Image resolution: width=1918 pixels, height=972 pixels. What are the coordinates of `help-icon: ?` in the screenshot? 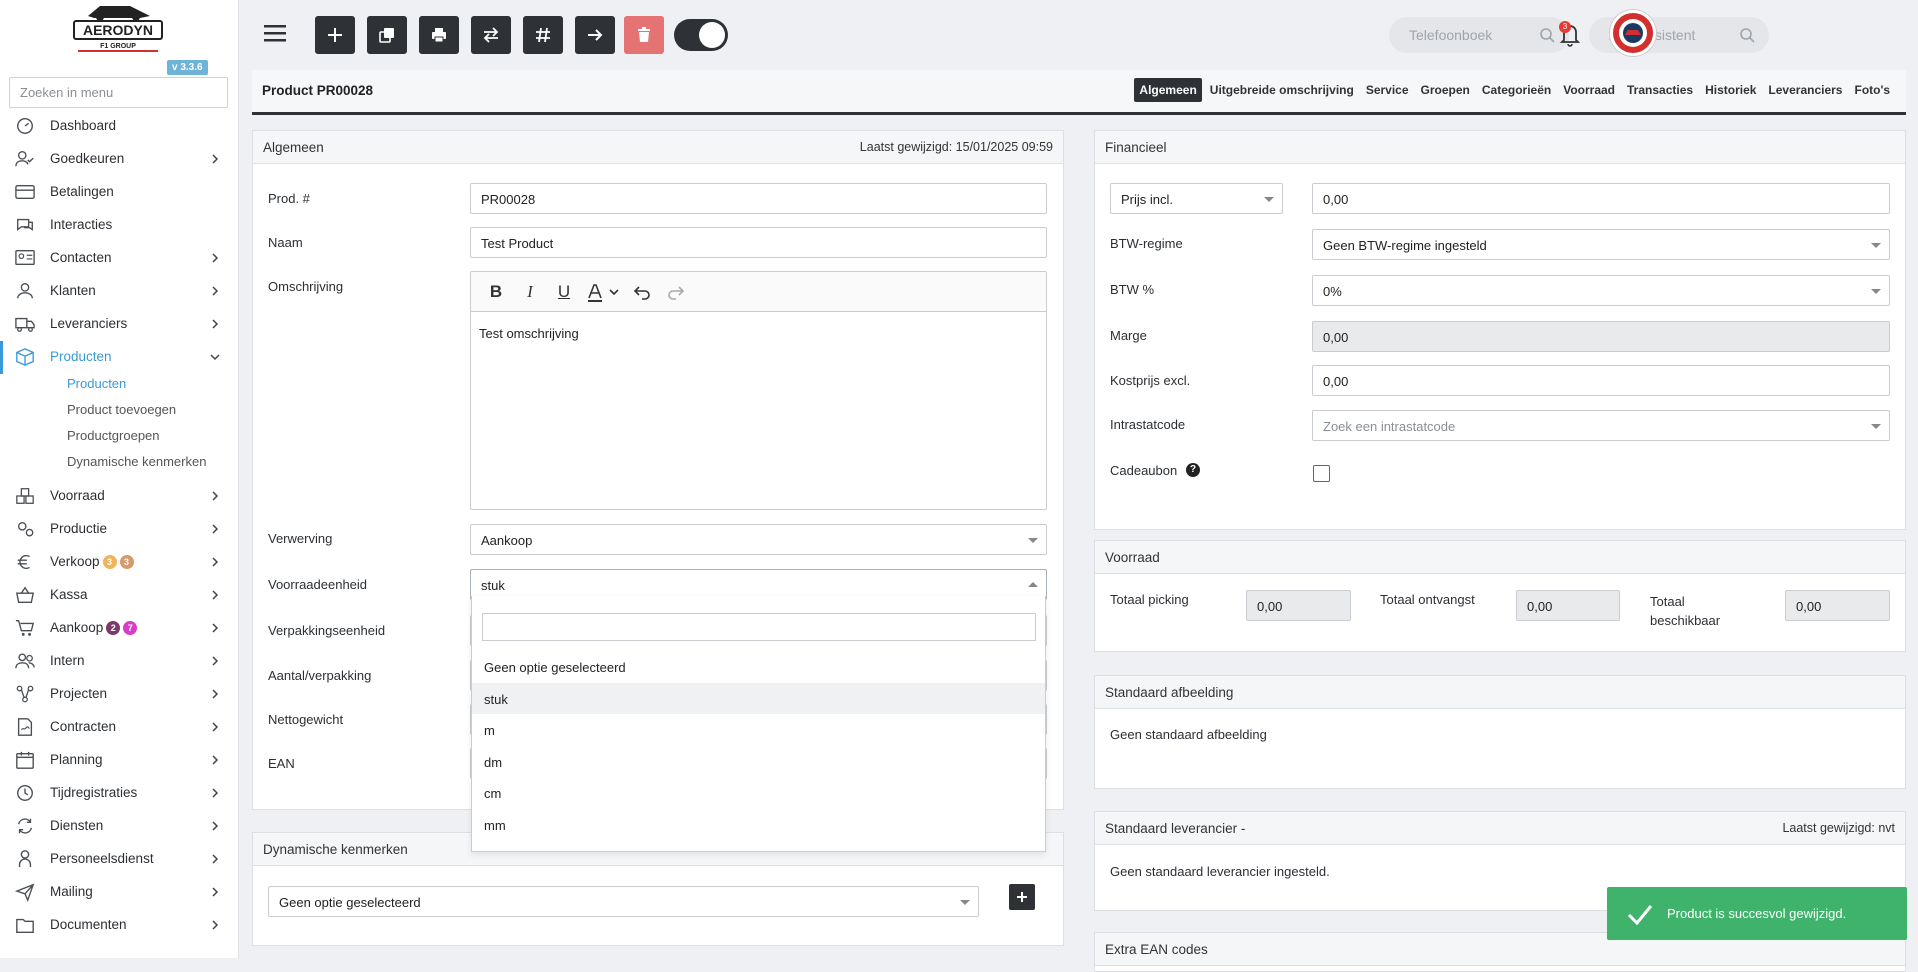 It's located at (1193, 470).